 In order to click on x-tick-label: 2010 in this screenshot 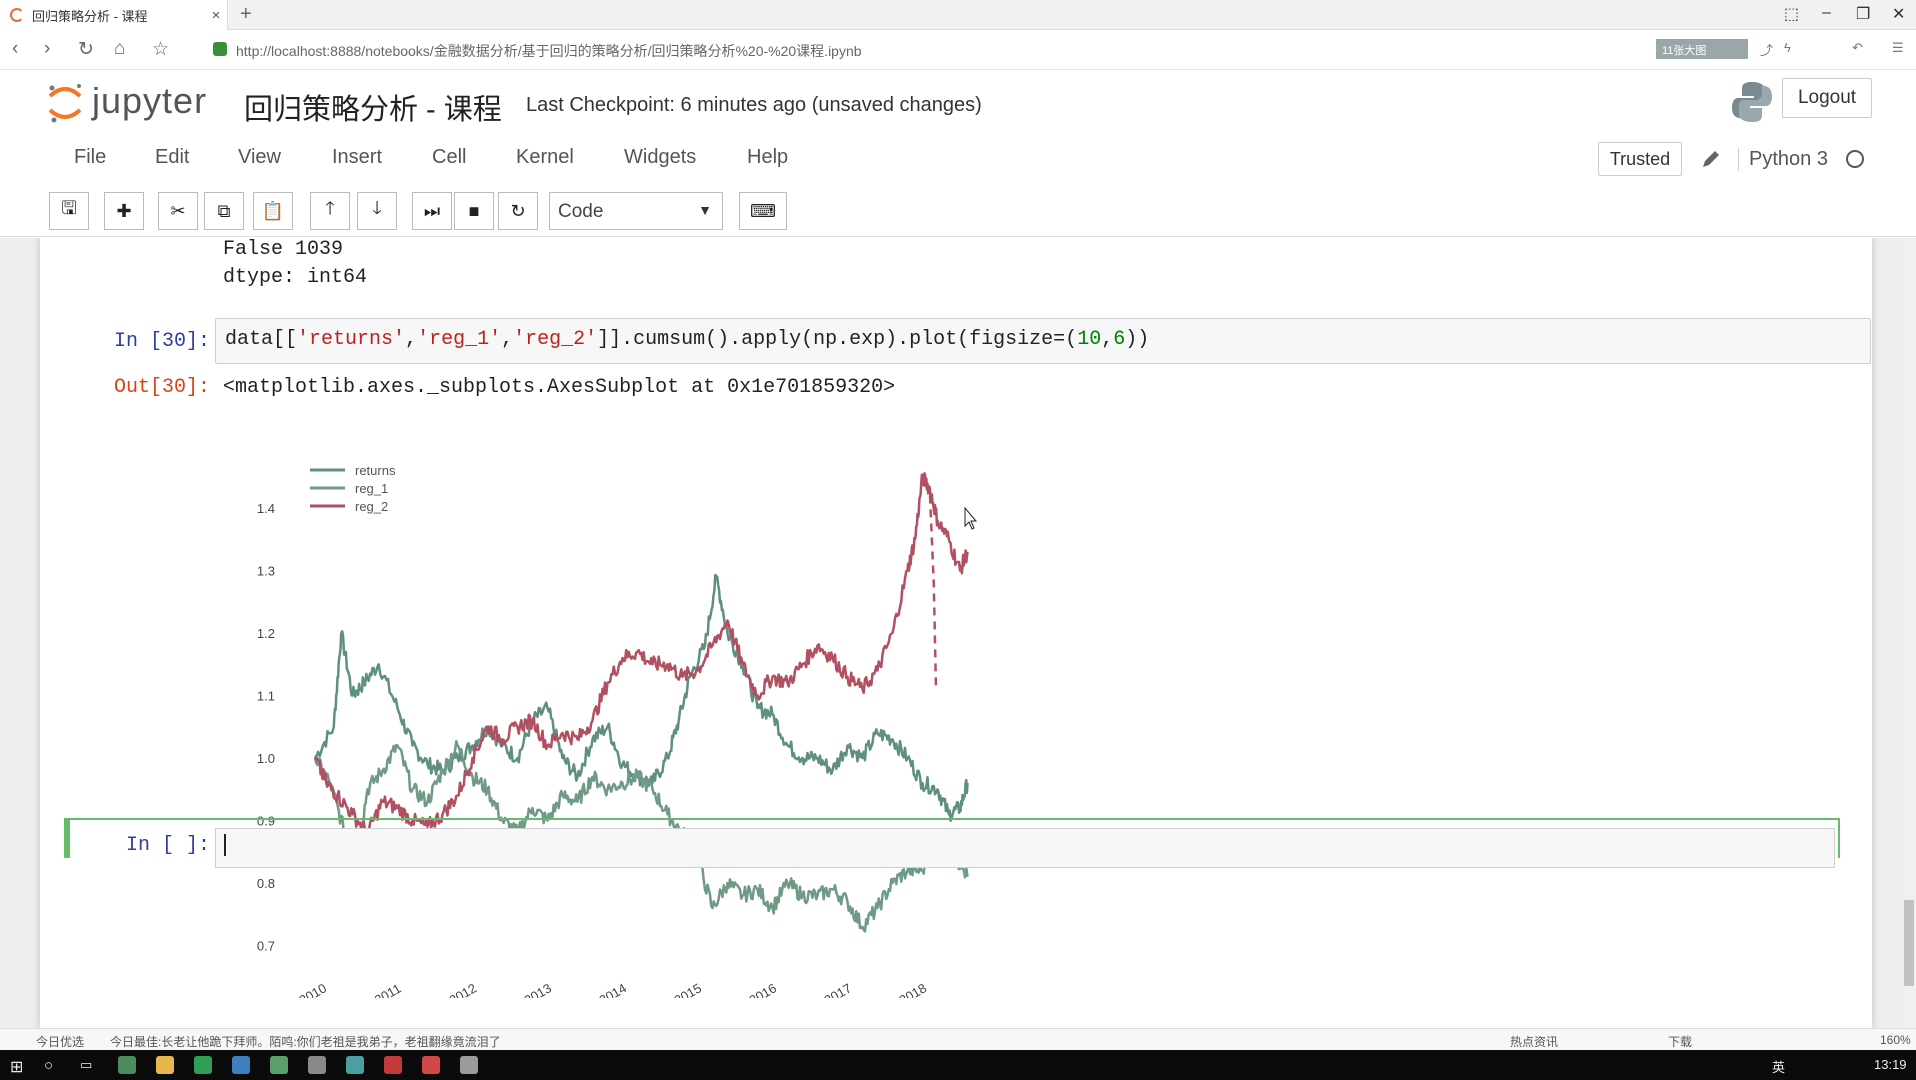, I will do `click(312, 989)`.